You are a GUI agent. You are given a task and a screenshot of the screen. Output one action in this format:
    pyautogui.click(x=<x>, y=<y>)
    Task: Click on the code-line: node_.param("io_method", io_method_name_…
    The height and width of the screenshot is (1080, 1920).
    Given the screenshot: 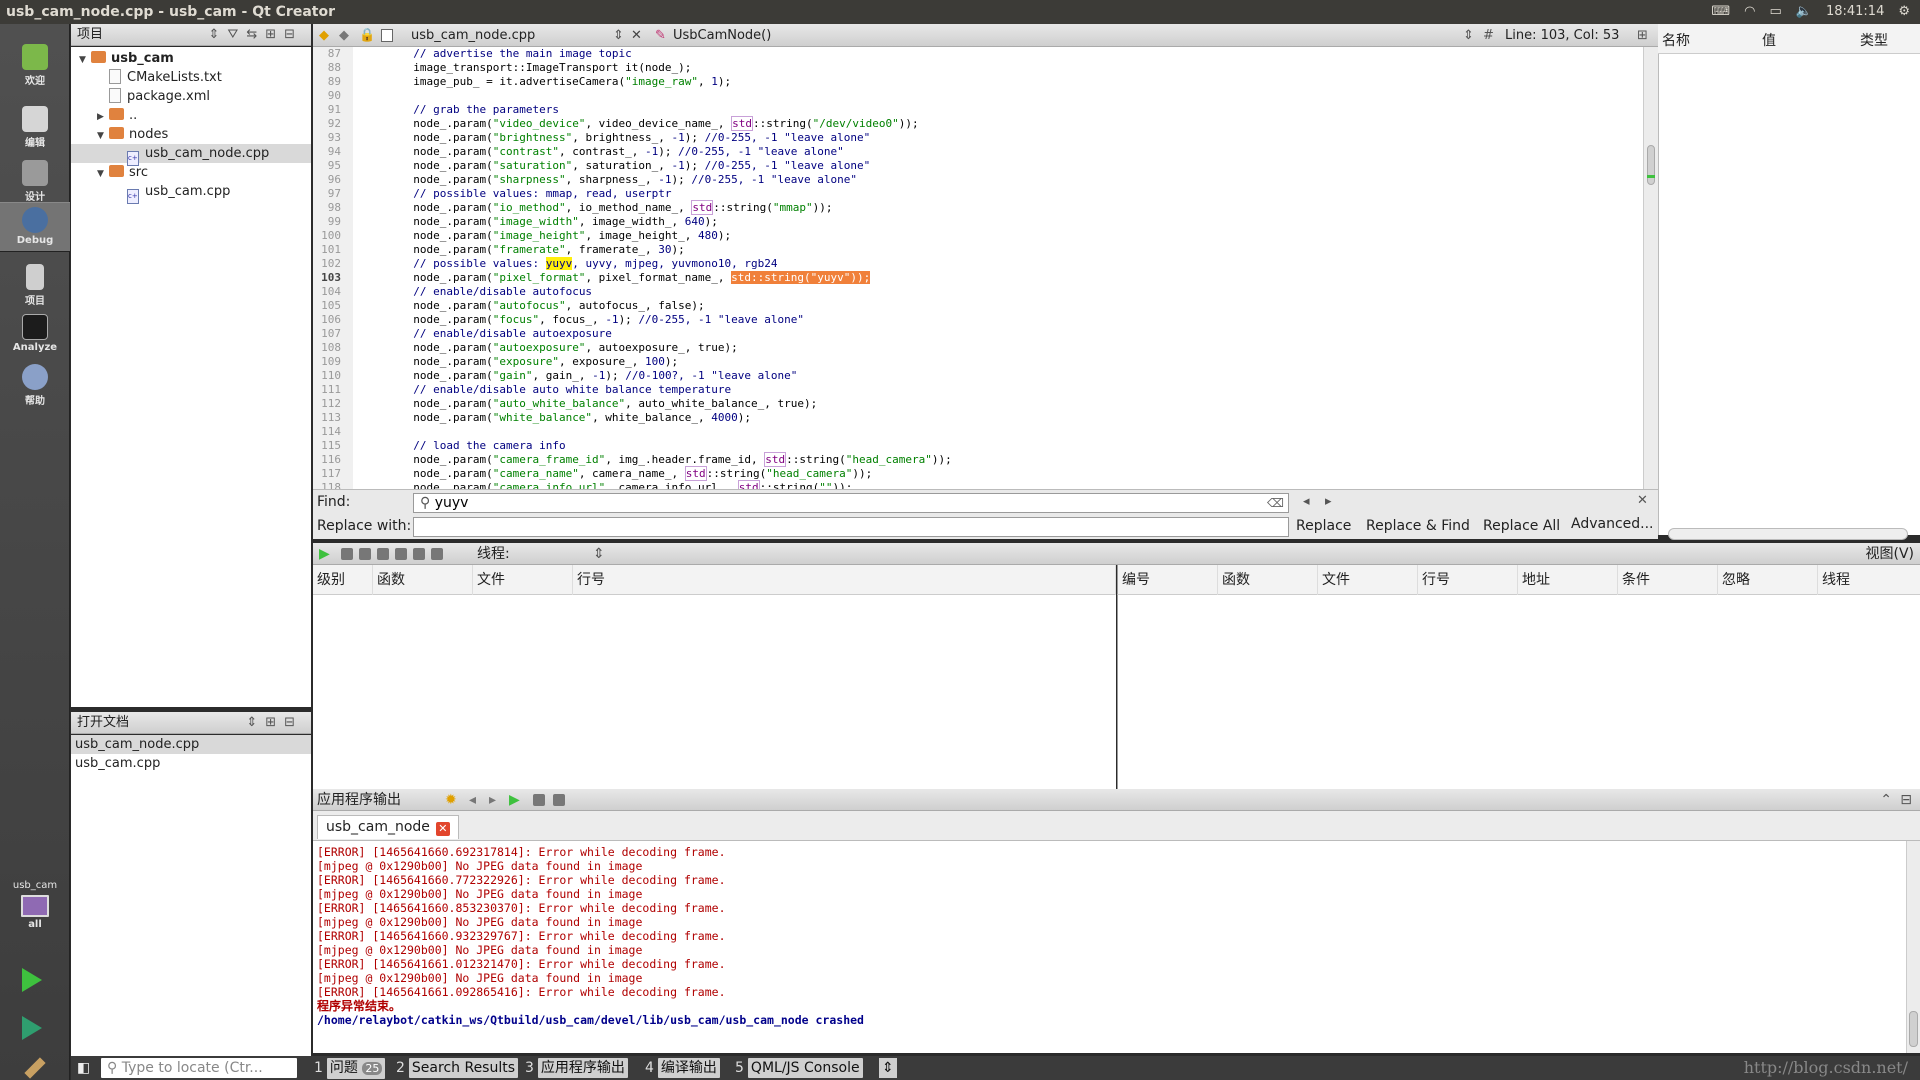 What is the action you would take?
    pyautogui.click(x=998, y=207)
    